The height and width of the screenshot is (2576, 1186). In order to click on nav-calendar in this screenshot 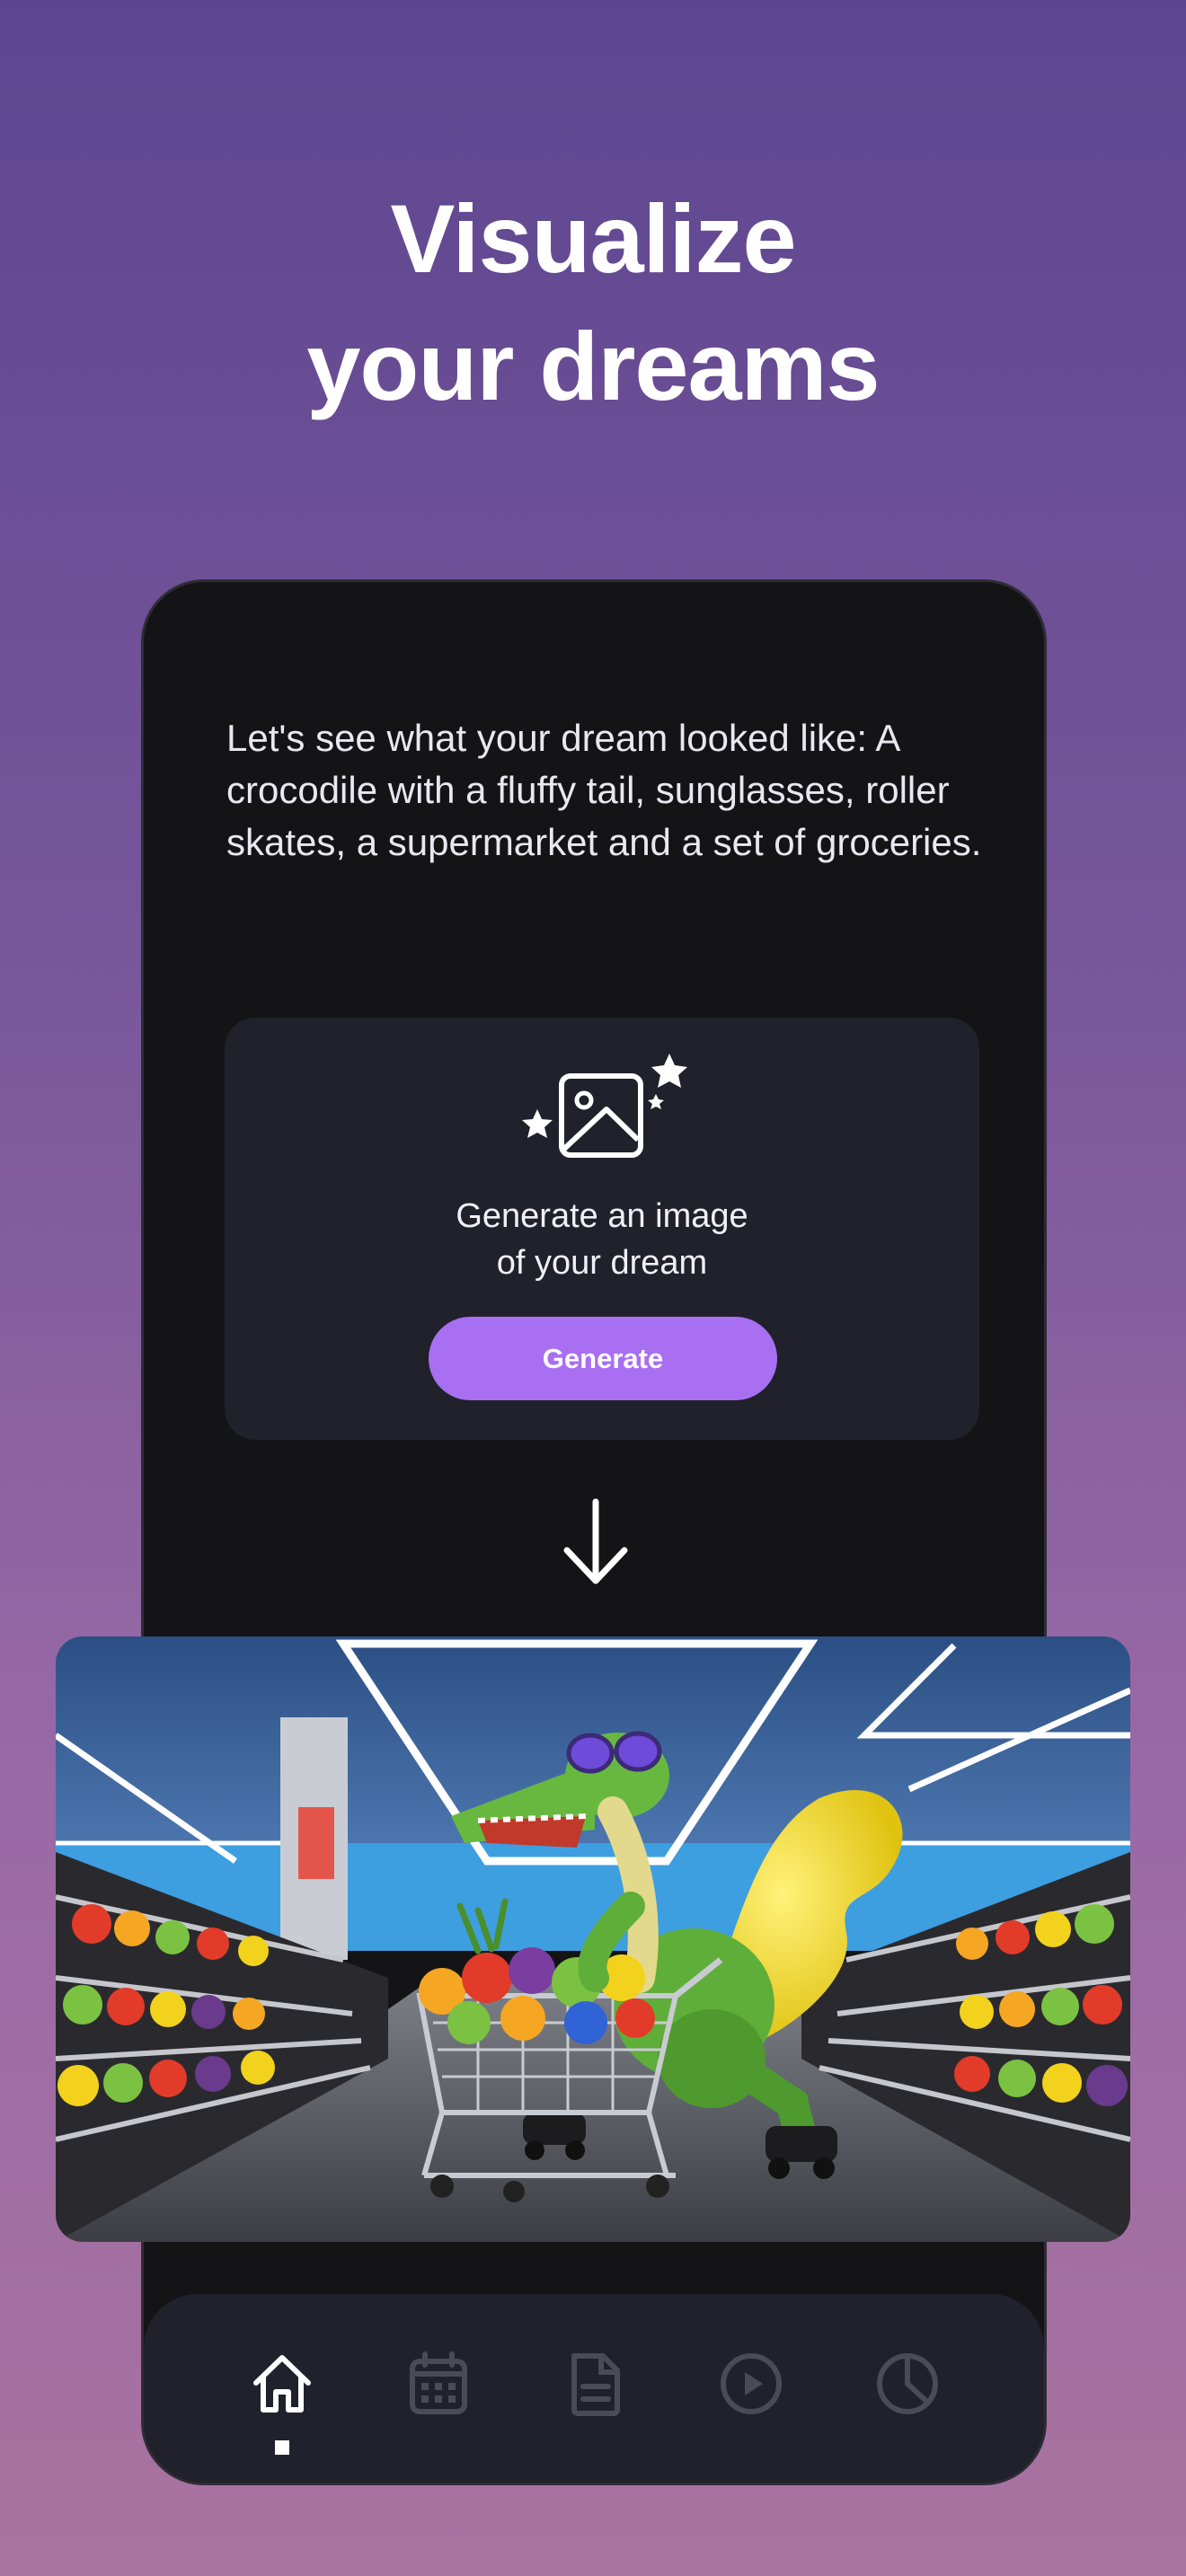, I will do `click(438, 2384)`.